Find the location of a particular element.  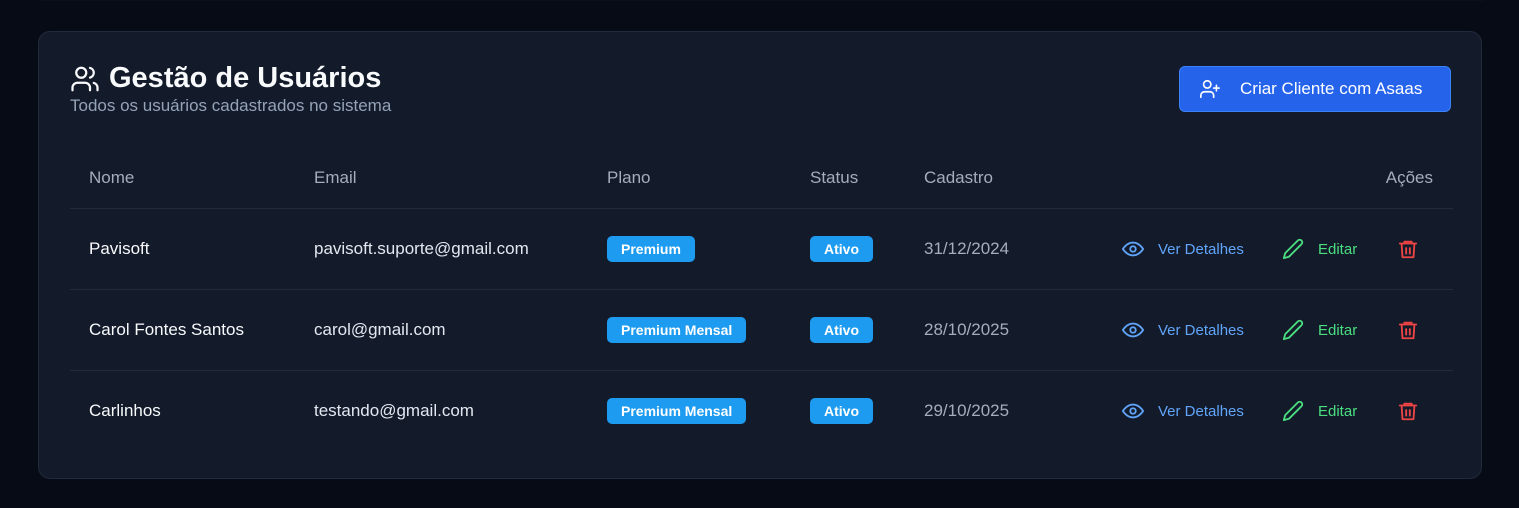

user-email: testando@gmail.com is located at coordinates (394, 410).